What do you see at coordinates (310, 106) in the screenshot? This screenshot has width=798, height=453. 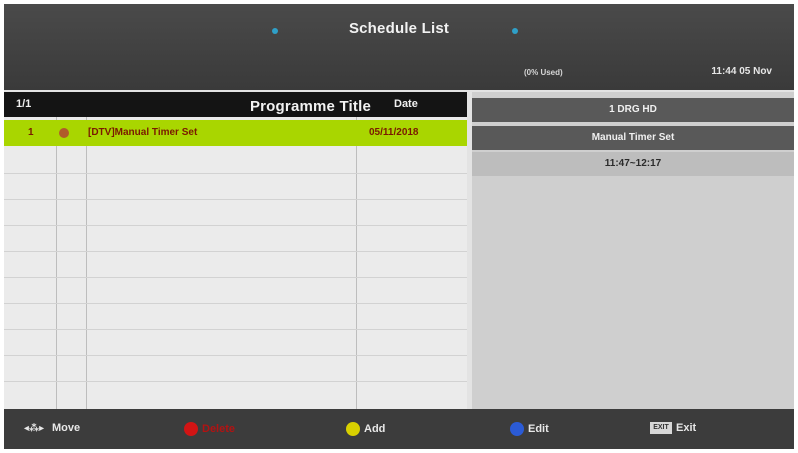 I see `col-programme-title: Programme Title` at bounding box center [310, 106].